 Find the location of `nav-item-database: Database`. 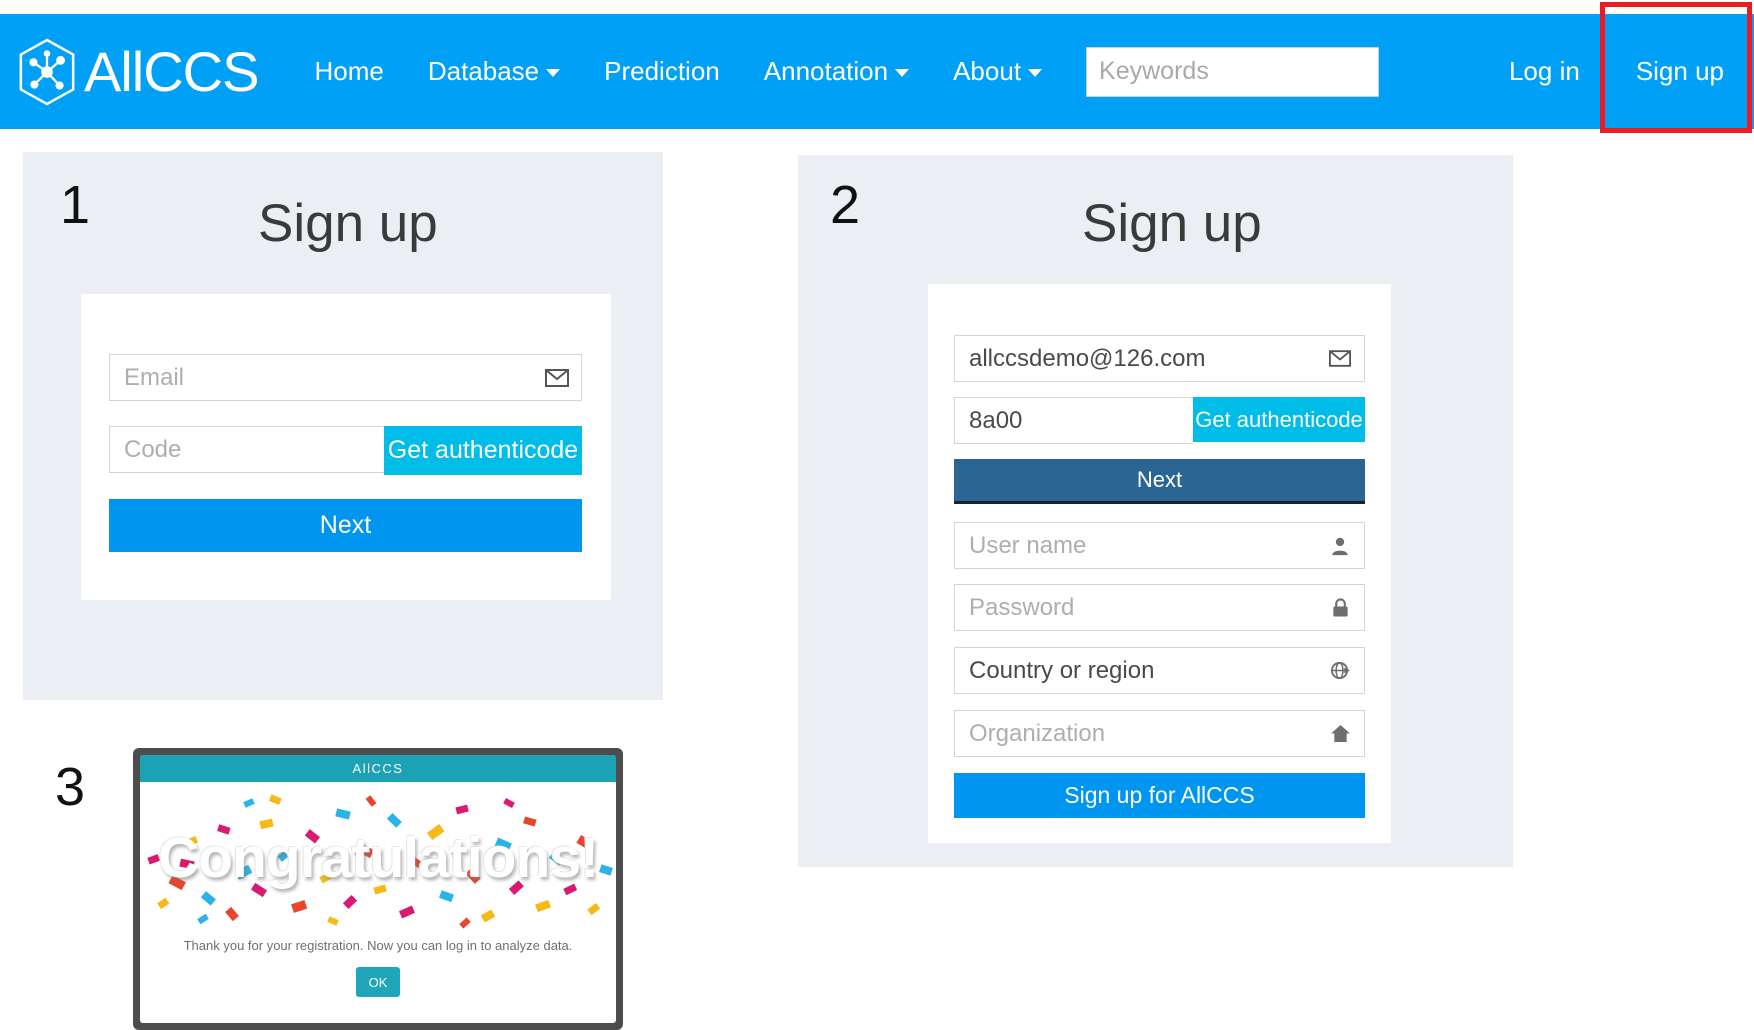

nav-item-database: Database is located at coordinates (494, 71).